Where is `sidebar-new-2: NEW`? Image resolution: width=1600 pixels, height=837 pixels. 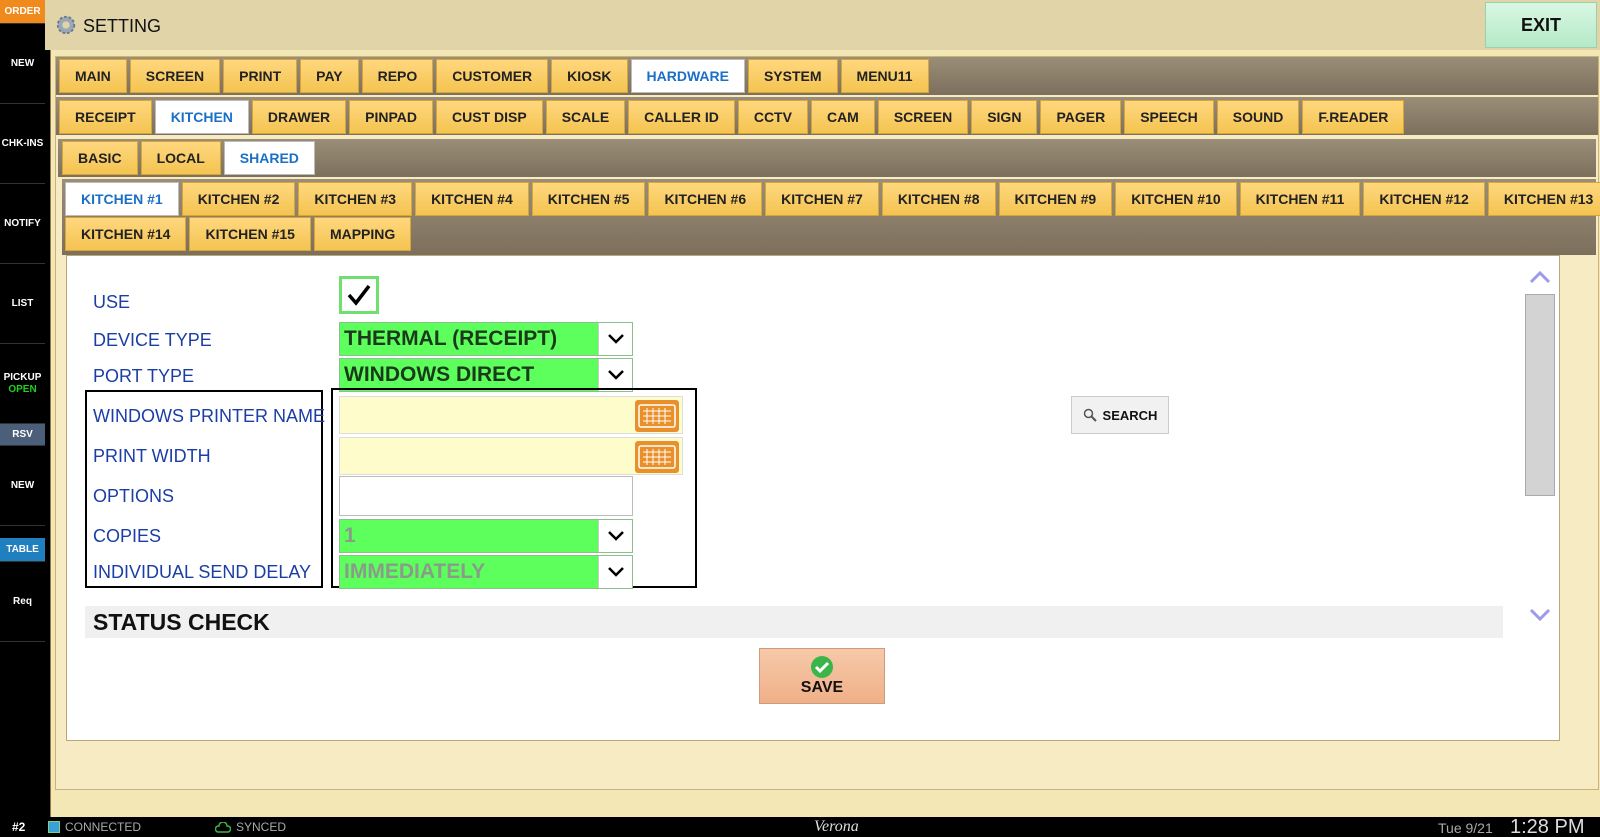
sidebar-new-2: NEW is located at coordinates (22, 486).